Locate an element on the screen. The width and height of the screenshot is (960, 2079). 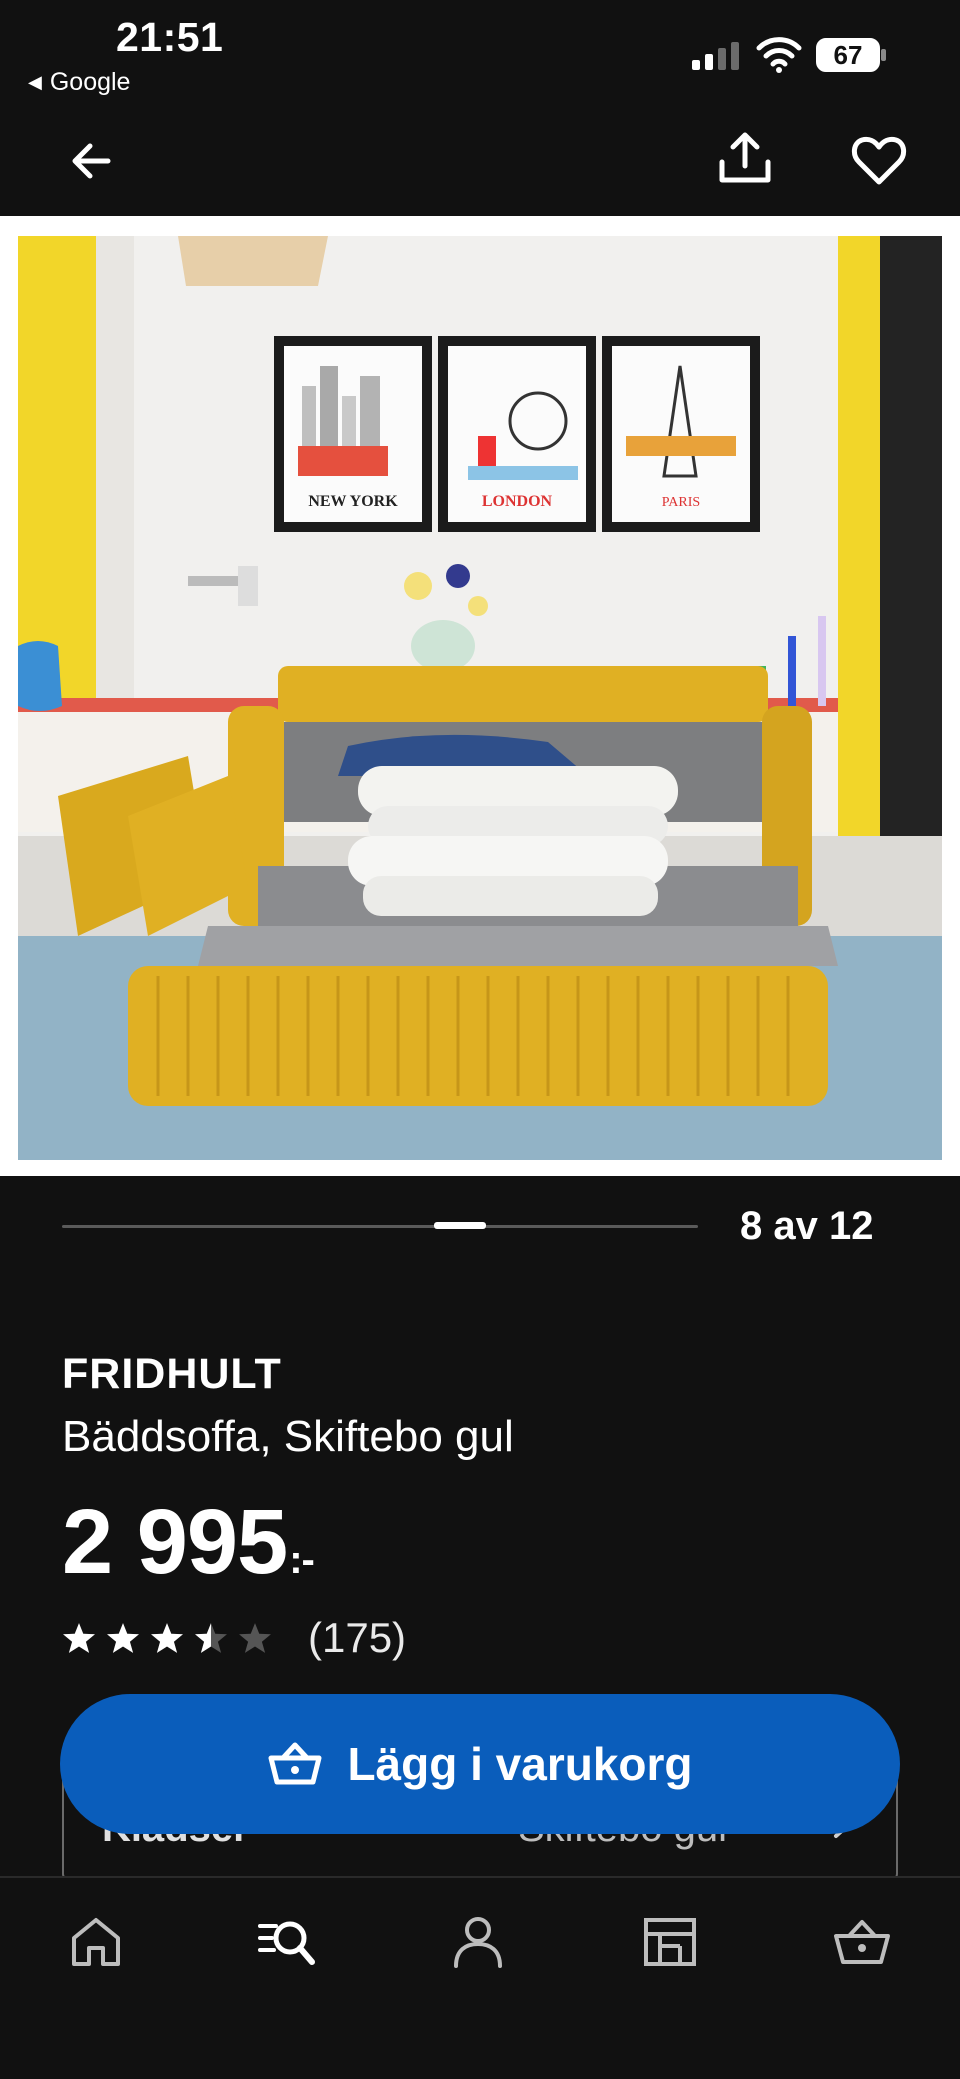
frame-london-text: LONDON is located at coordinates (517, 501).